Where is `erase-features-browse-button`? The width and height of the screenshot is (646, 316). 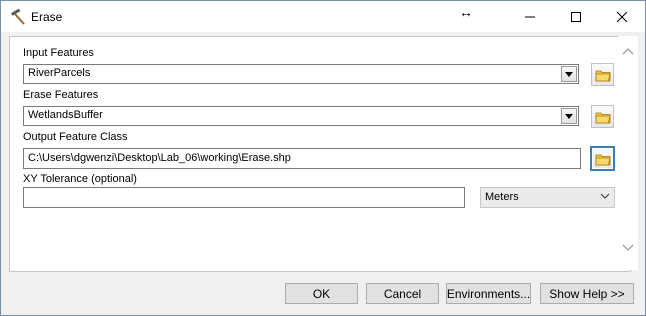
erase-features-browse-button is located at coordinates (602, 116).